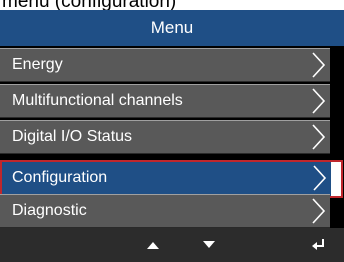 This screenshot has width=344, height=262. I want to click on enter-button, so click(319, 245).